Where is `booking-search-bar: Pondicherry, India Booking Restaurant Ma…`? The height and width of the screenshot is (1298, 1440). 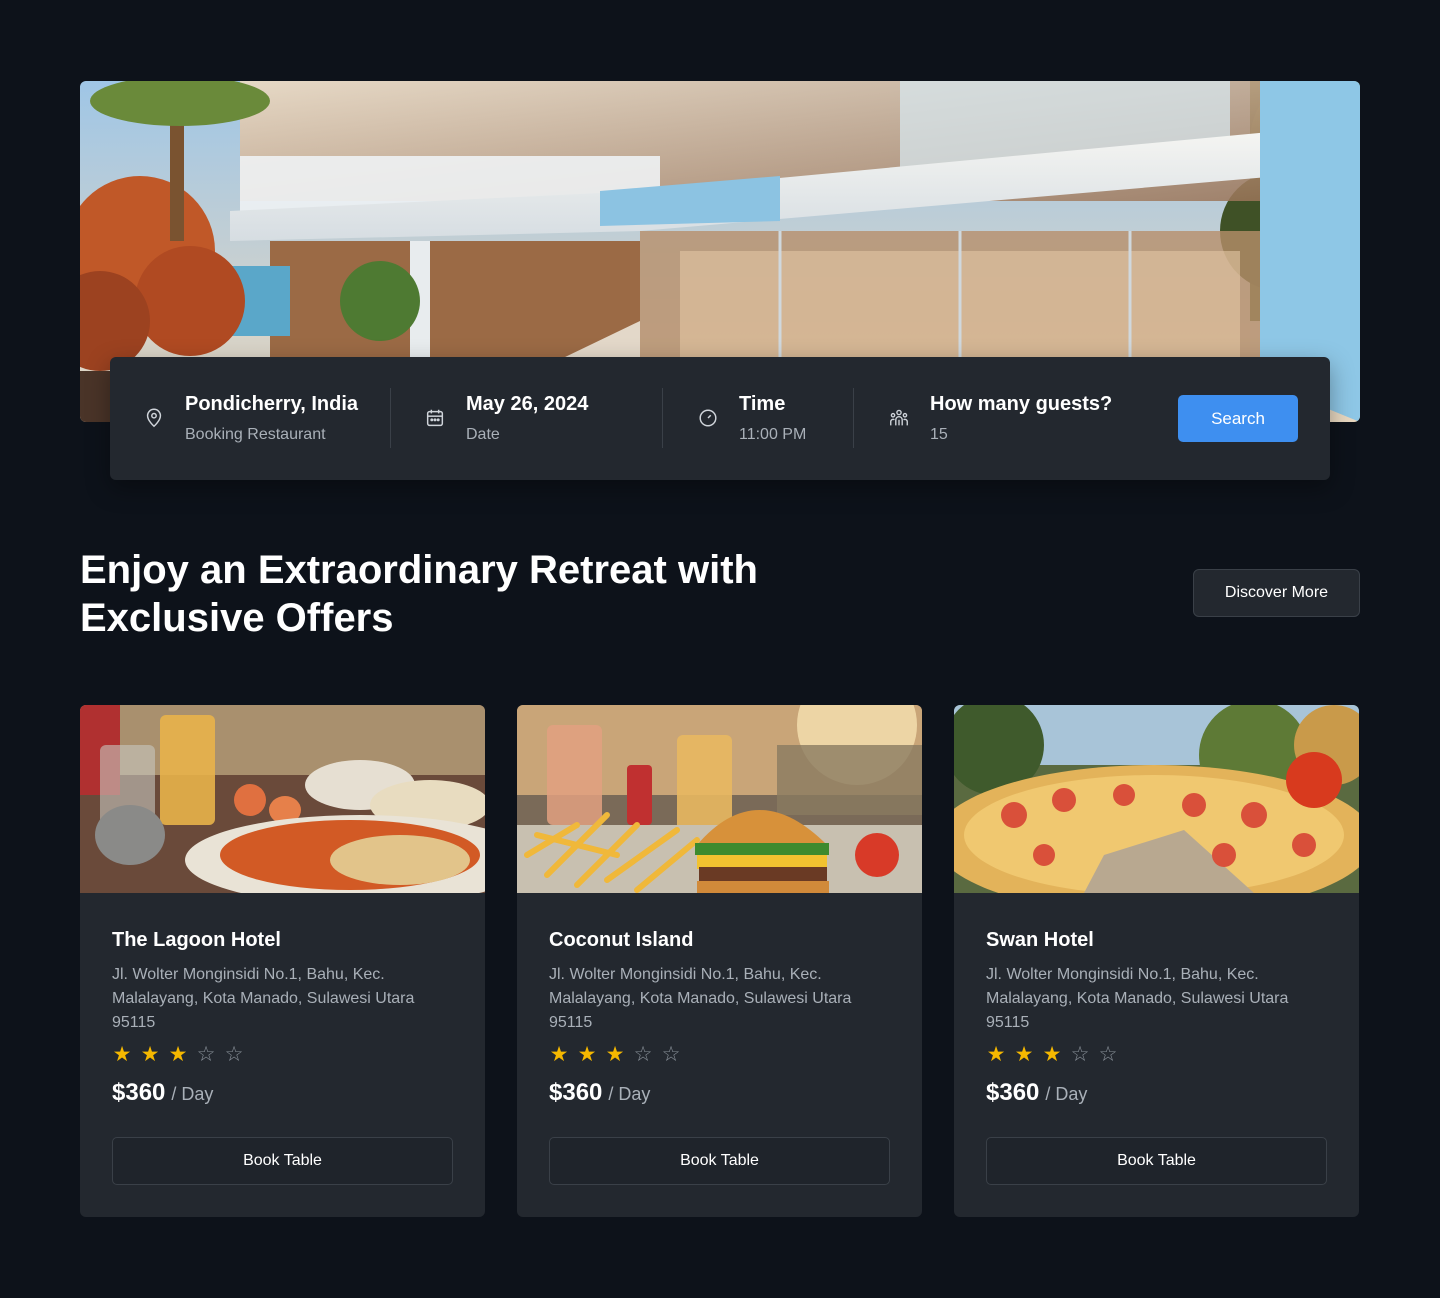 booking-search-bar: Pondicherry, India Booking Restaurant Ma… is located at coordinates (720, 418).